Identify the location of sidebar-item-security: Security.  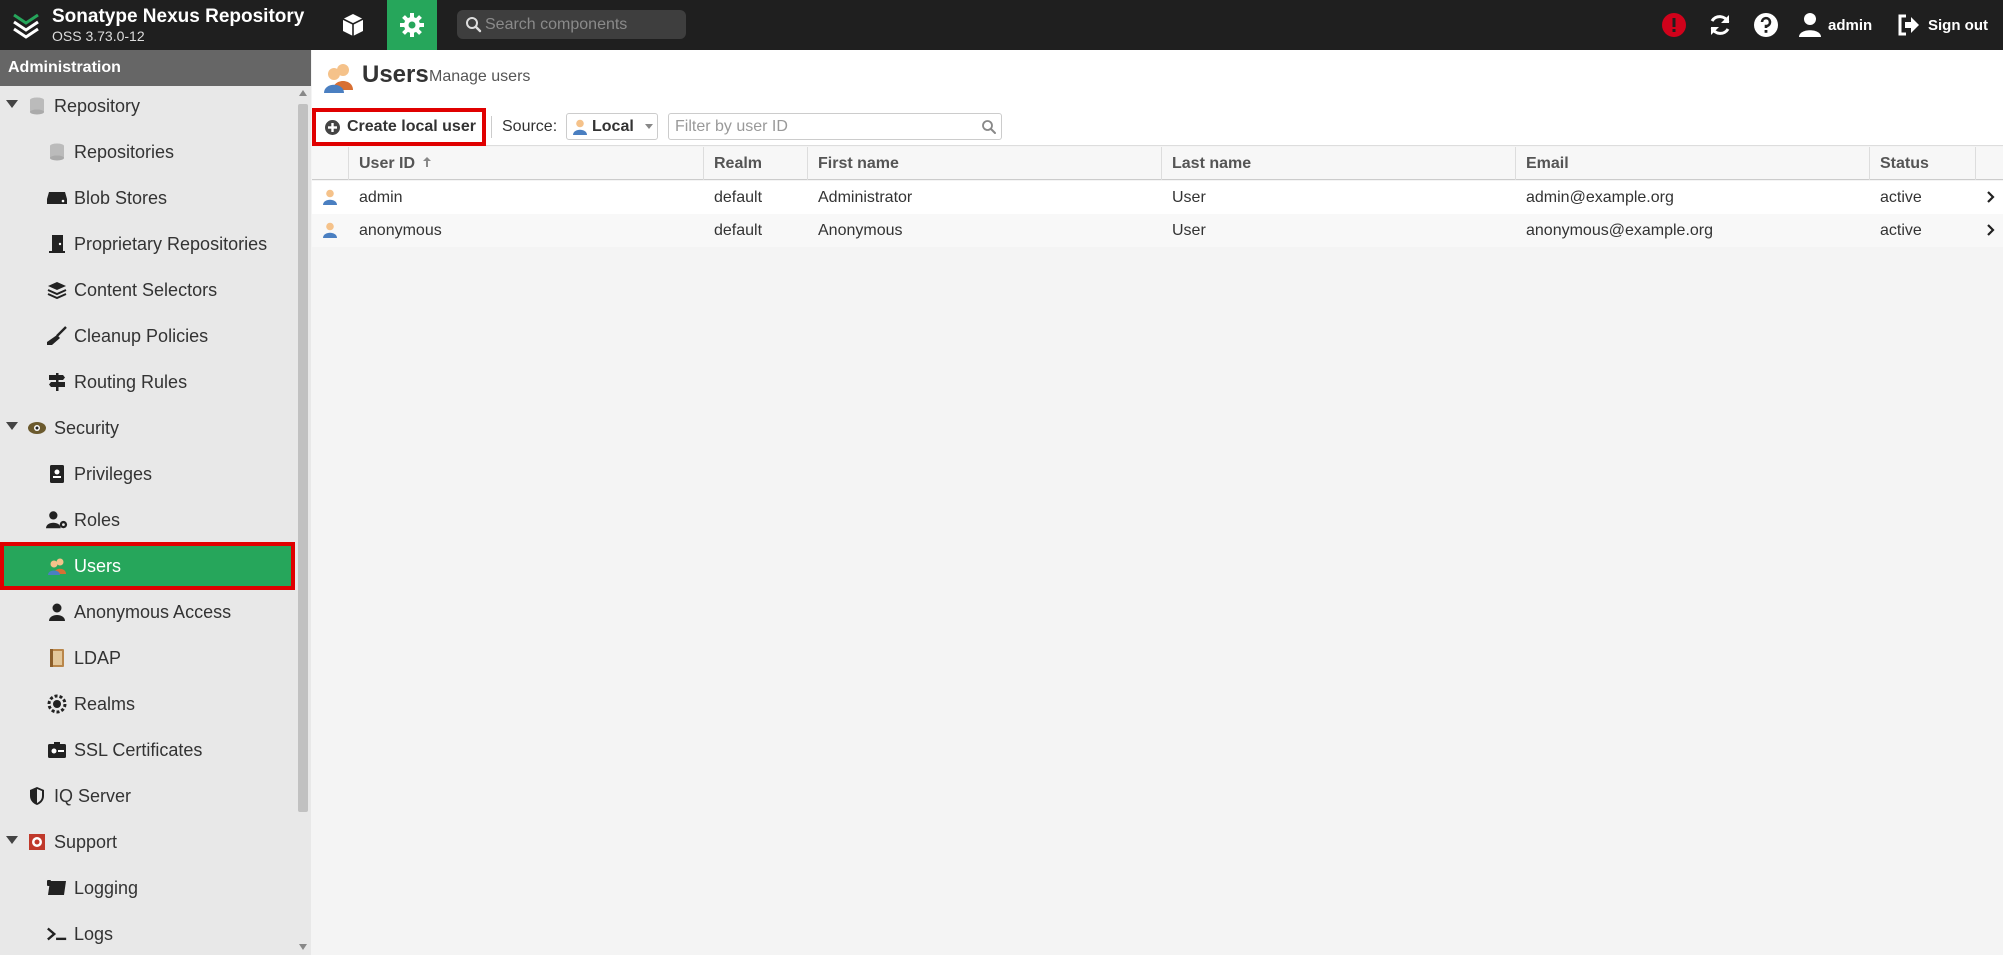
(150, 428).